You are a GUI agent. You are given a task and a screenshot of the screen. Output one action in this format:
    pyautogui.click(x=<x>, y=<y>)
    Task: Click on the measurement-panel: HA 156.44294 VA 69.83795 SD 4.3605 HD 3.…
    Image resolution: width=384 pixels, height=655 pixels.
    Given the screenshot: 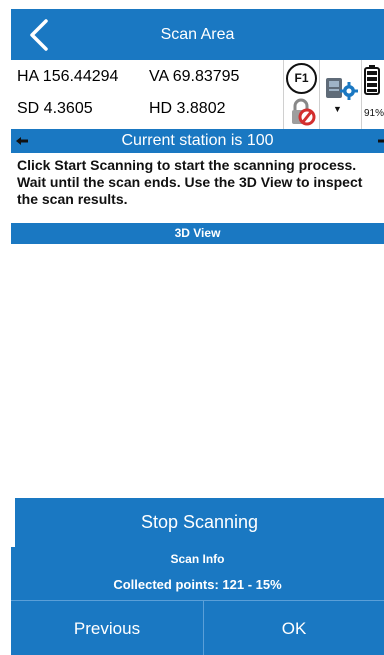 What is the action you would take?
    pyautogui.click(x=197, y=94)
    